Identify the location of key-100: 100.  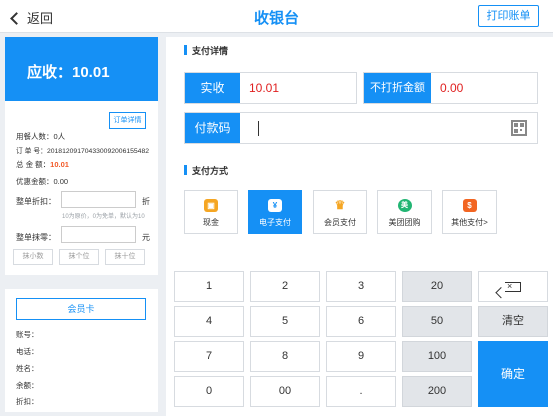
(437, 356).